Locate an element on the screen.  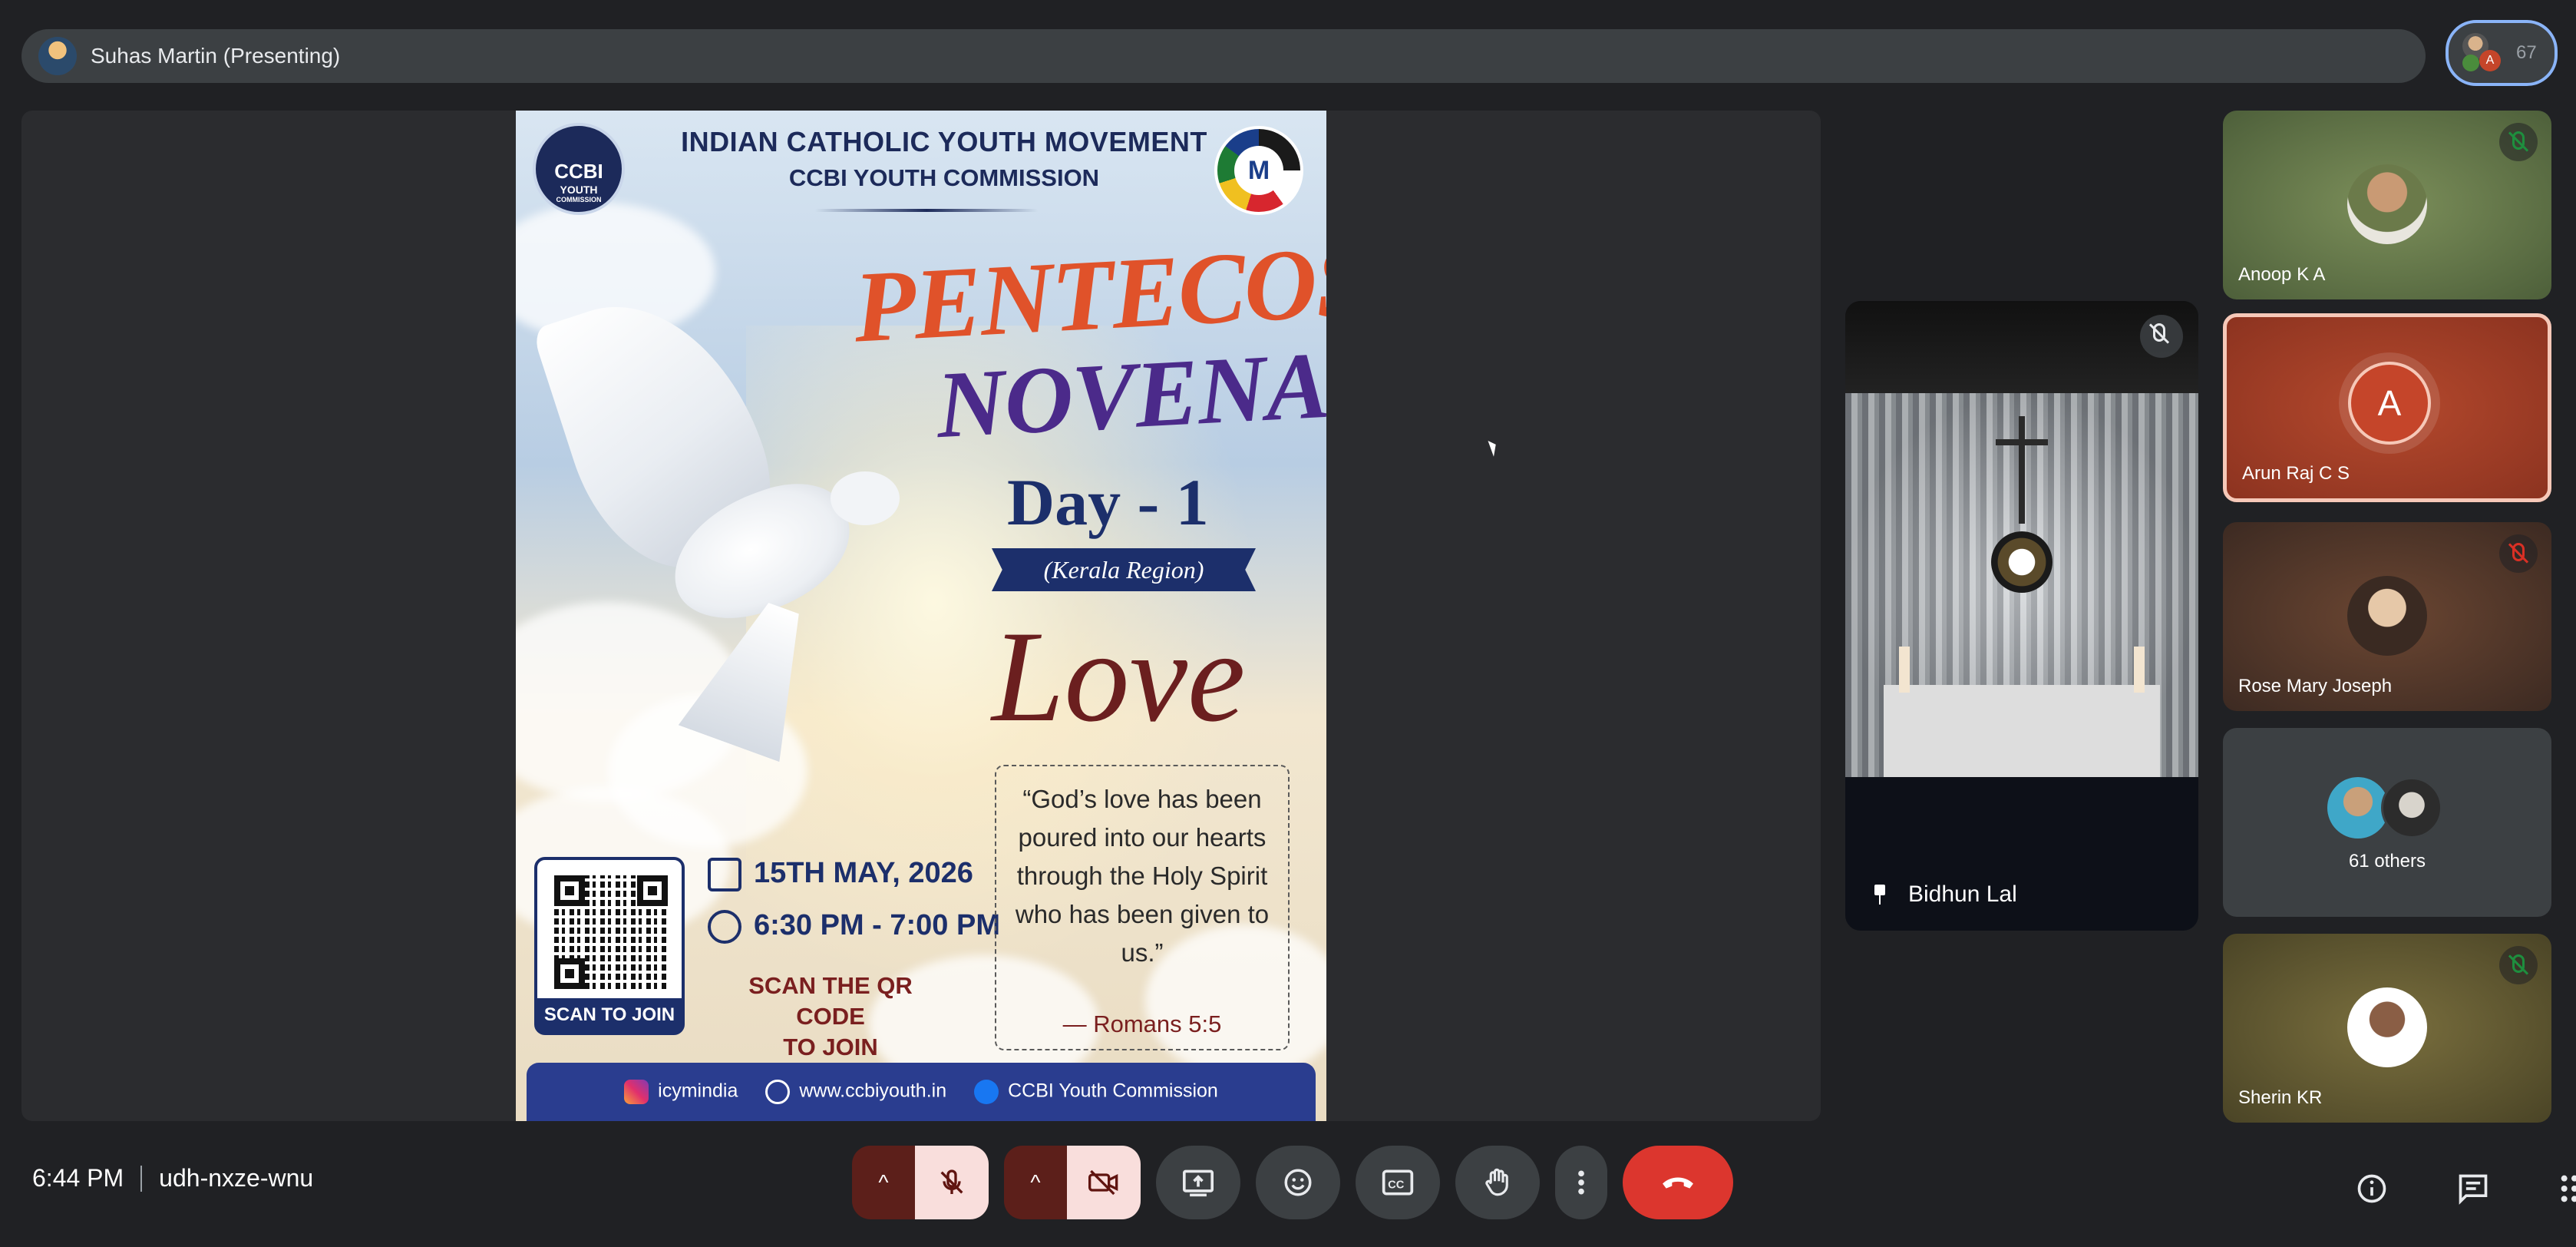
reactions-button is located at coordinates (1298, 1182).